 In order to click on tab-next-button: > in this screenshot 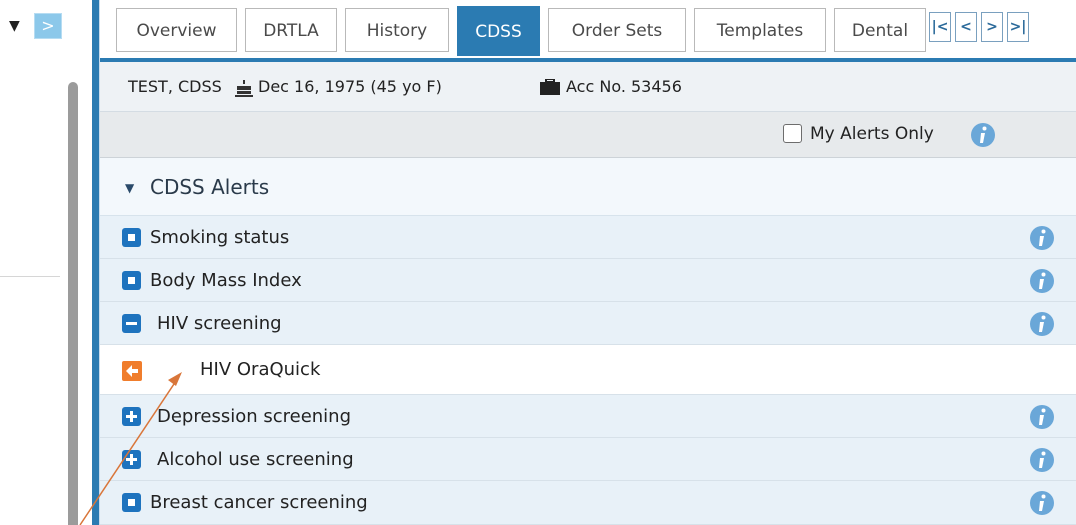, I will do `click(992, 27)`.